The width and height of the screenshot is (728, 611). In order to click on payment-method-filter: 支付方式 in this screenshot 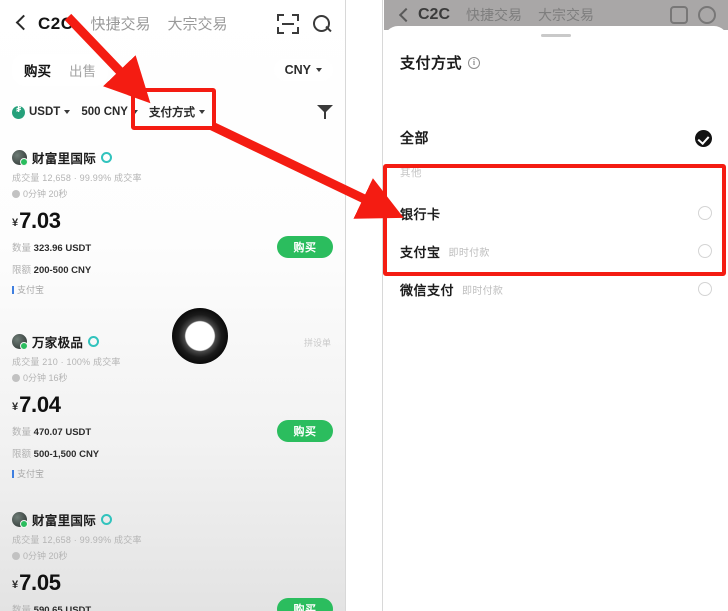, I will do `click(177, 112)`.